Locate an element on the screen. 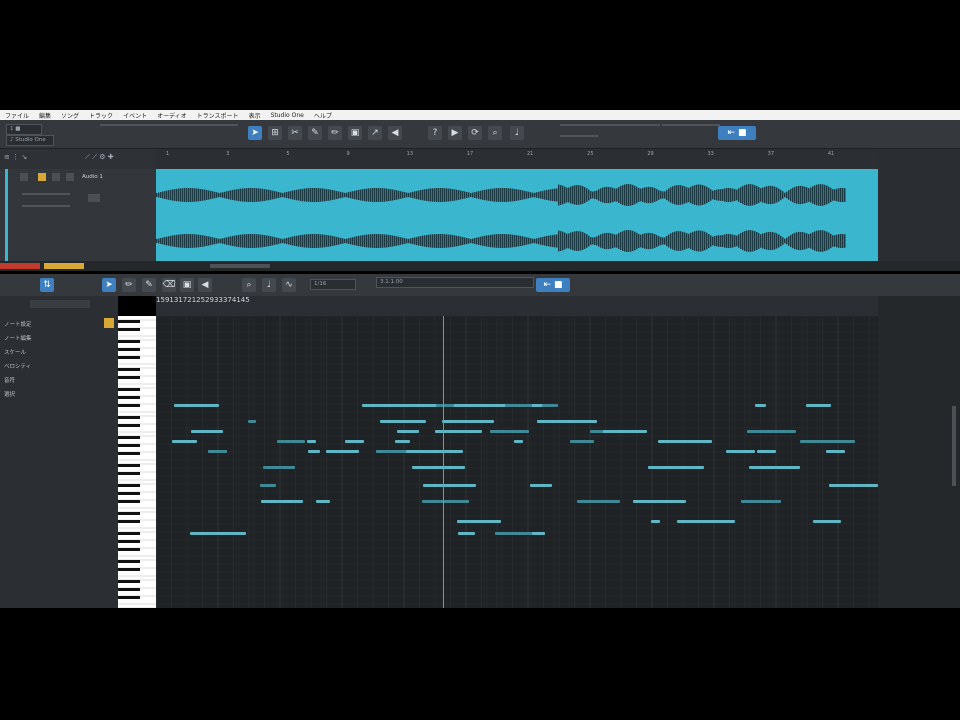  mute-button is located at coordinates (56, 177).